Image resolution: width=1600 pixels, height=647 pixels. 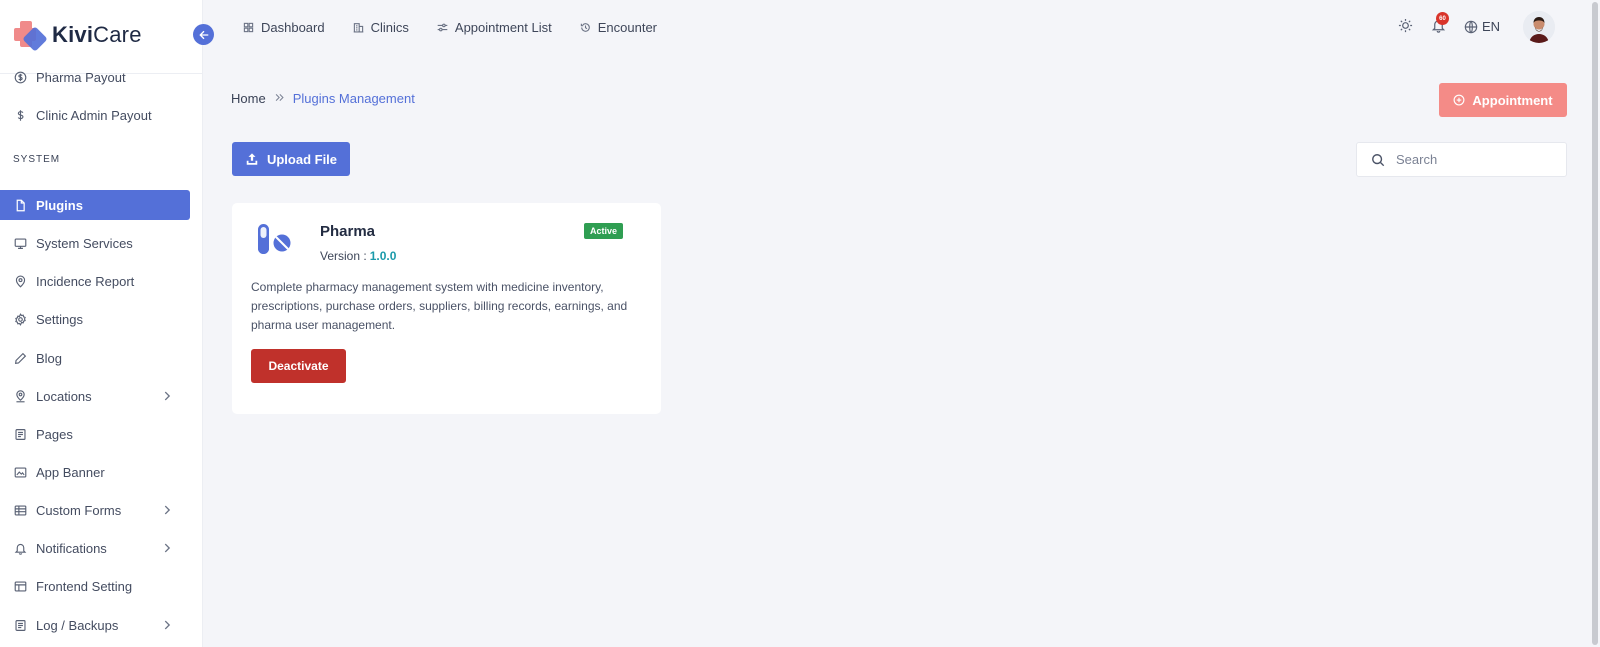 What do you see at coordinates (279, 99) in the screenshot?
I see `double-chevron-right-icon` at bounding box center [279, 99].